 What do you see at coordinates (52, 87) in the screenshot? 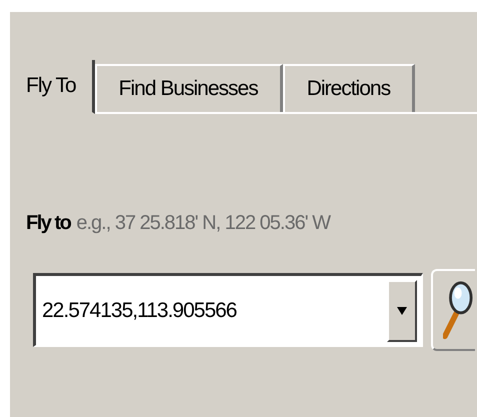
I see `tab: Fly To` at bounding box center [52, 87].